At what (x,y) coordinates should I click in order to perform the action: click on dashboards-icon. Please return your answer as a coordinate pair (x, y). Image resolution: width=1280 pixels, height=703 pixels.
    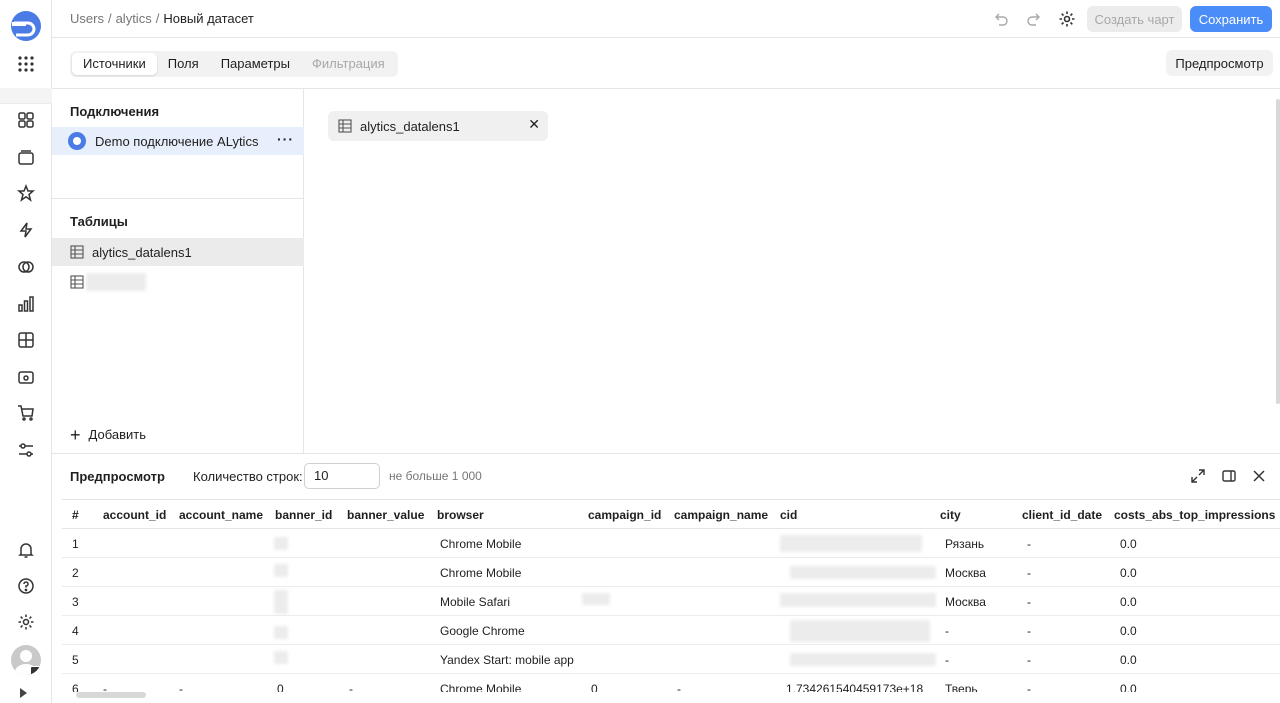
    Looking at the image, I should click on (26, 340).